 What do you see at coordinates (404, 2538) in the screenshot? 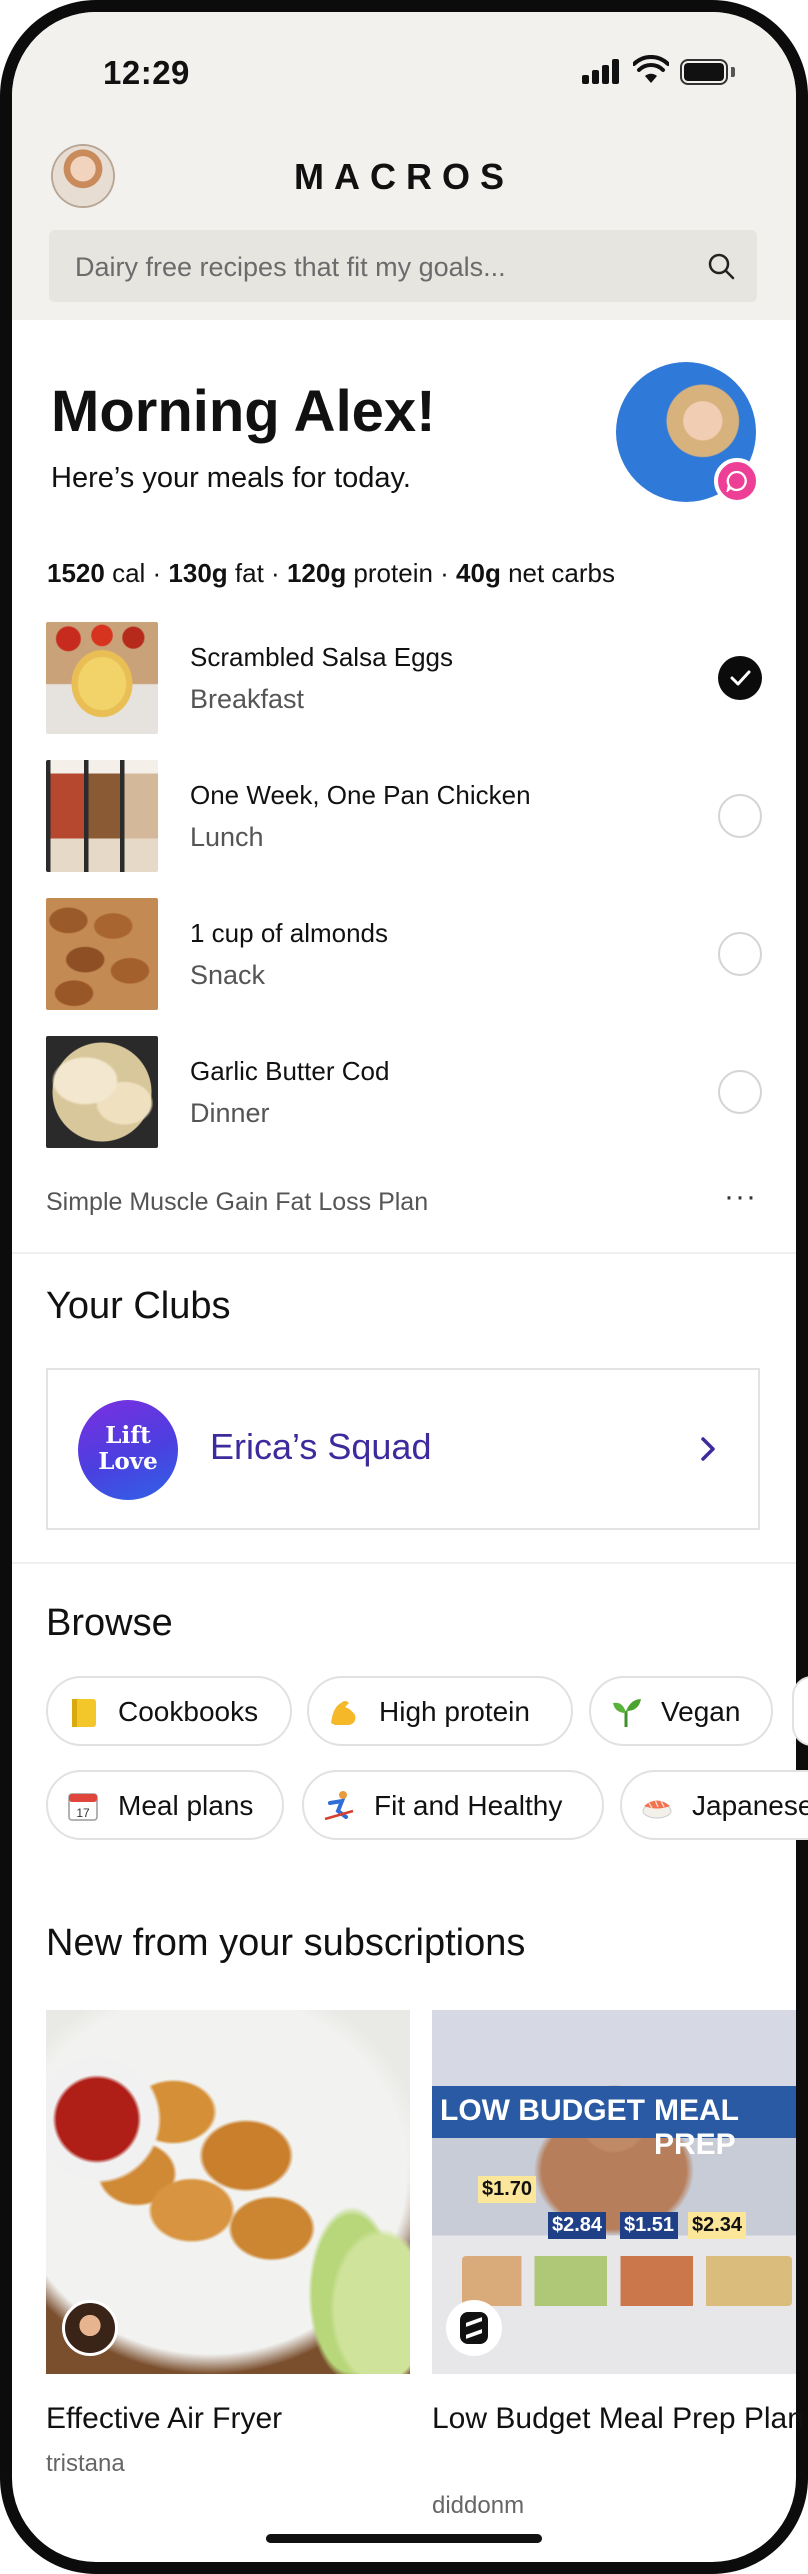
I see `home-indicator` at bounding box center [404, 2538].